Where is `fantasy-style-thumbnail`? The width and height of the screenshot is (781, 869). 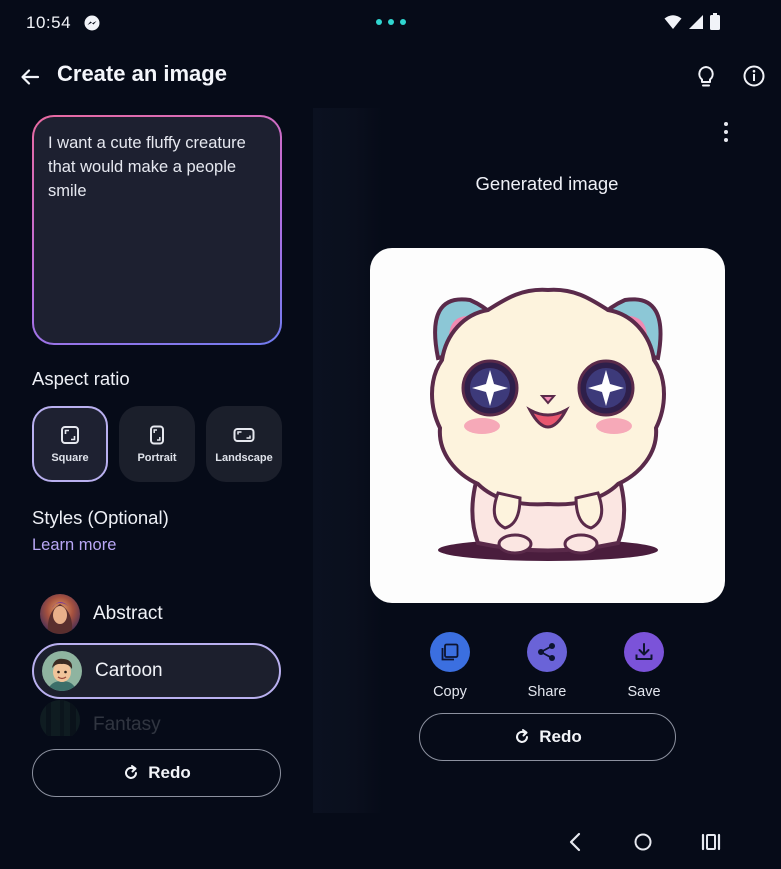 fantasy-style-thumbnail is located at coordinates (60, 718).